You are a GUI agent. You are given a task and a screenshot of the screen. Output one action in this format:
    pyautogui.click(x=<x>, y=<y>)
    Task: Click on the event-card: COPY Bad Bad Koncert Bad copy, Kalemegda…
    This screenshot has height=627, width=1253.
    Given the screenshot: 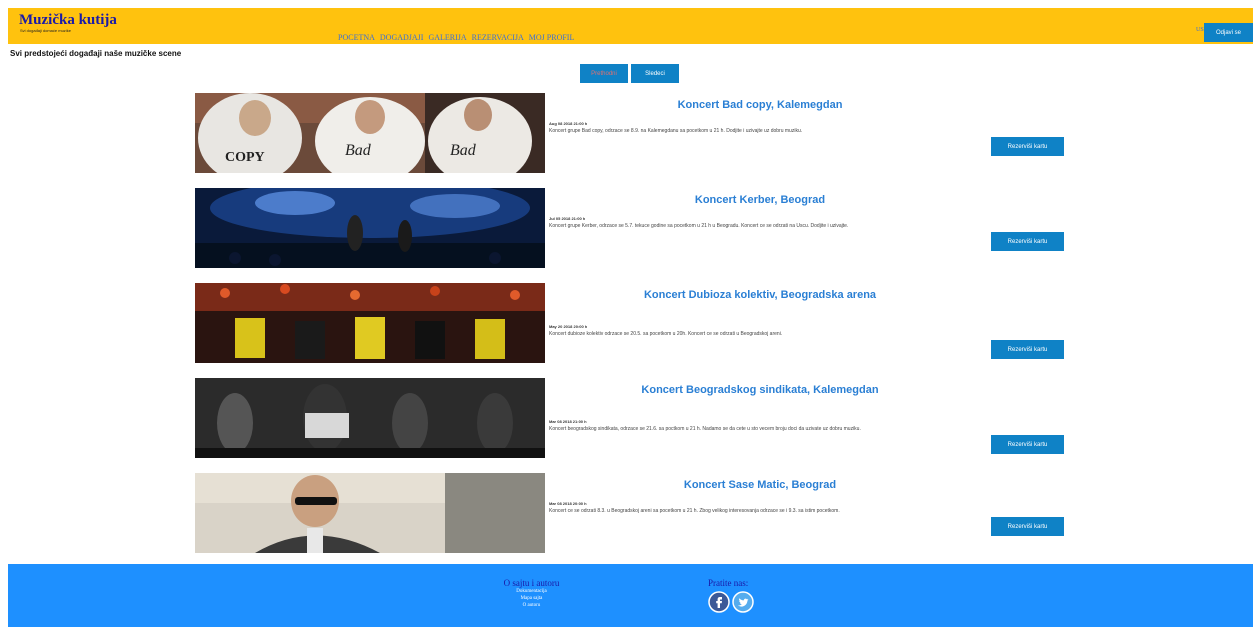 What is the action you would take?
    pyautogui.click(x=635, y=133)
    